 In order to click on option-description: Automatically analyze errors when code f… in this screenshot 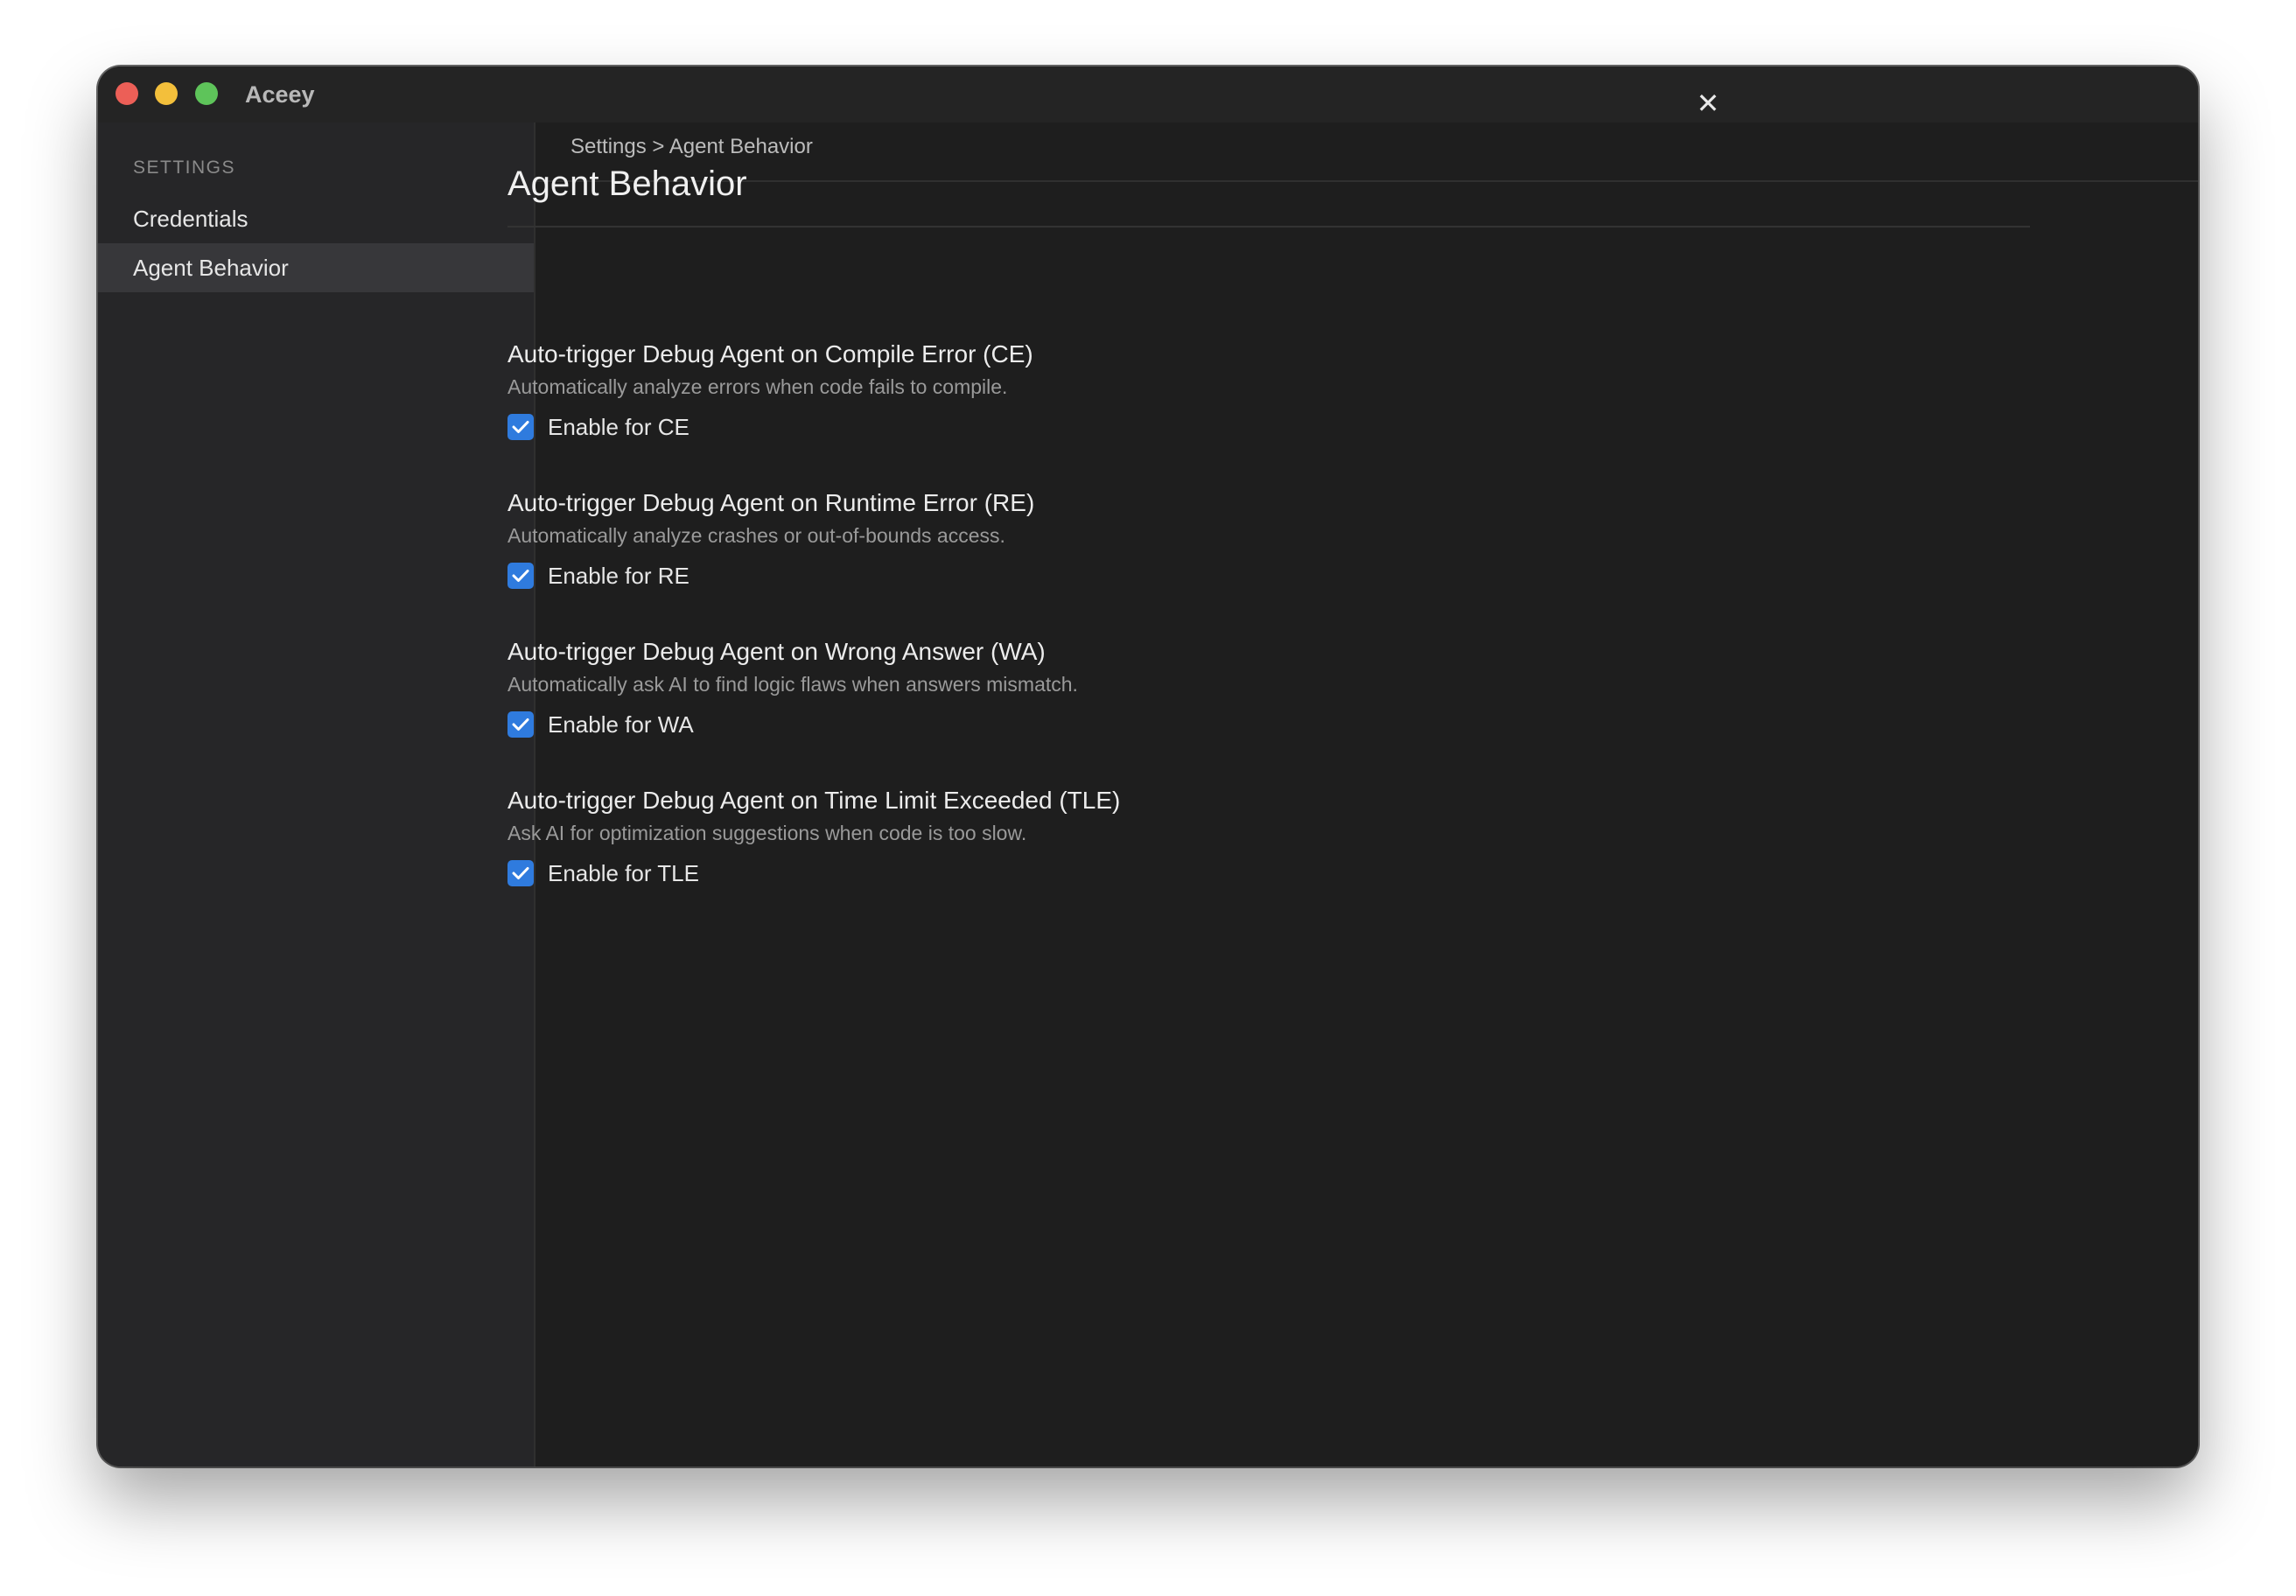, I will do `click(758, 386)`.